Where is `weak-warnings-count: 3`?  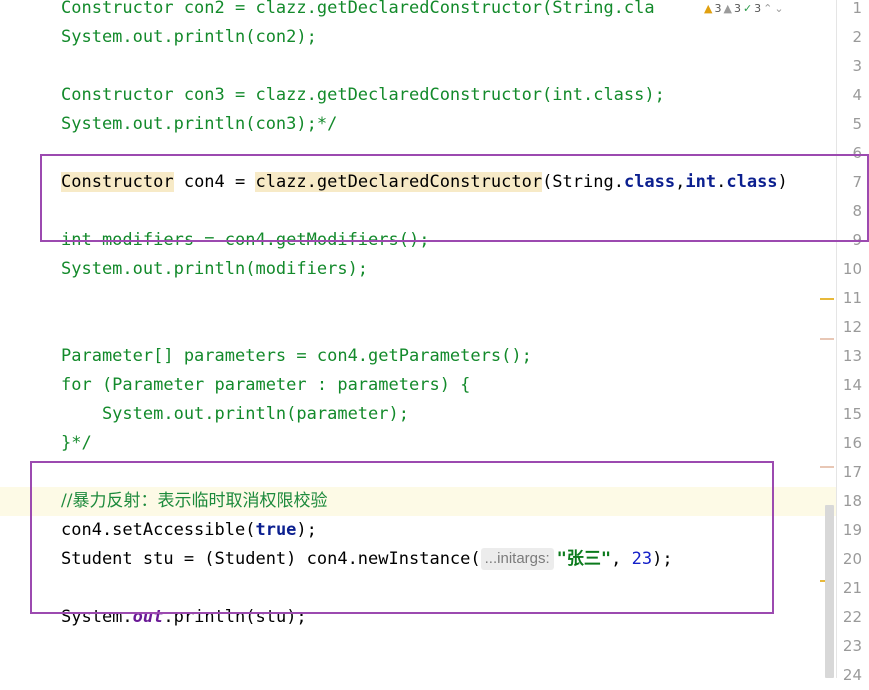
weak-warnings-count: 3 is located at coordinates (737, 8).